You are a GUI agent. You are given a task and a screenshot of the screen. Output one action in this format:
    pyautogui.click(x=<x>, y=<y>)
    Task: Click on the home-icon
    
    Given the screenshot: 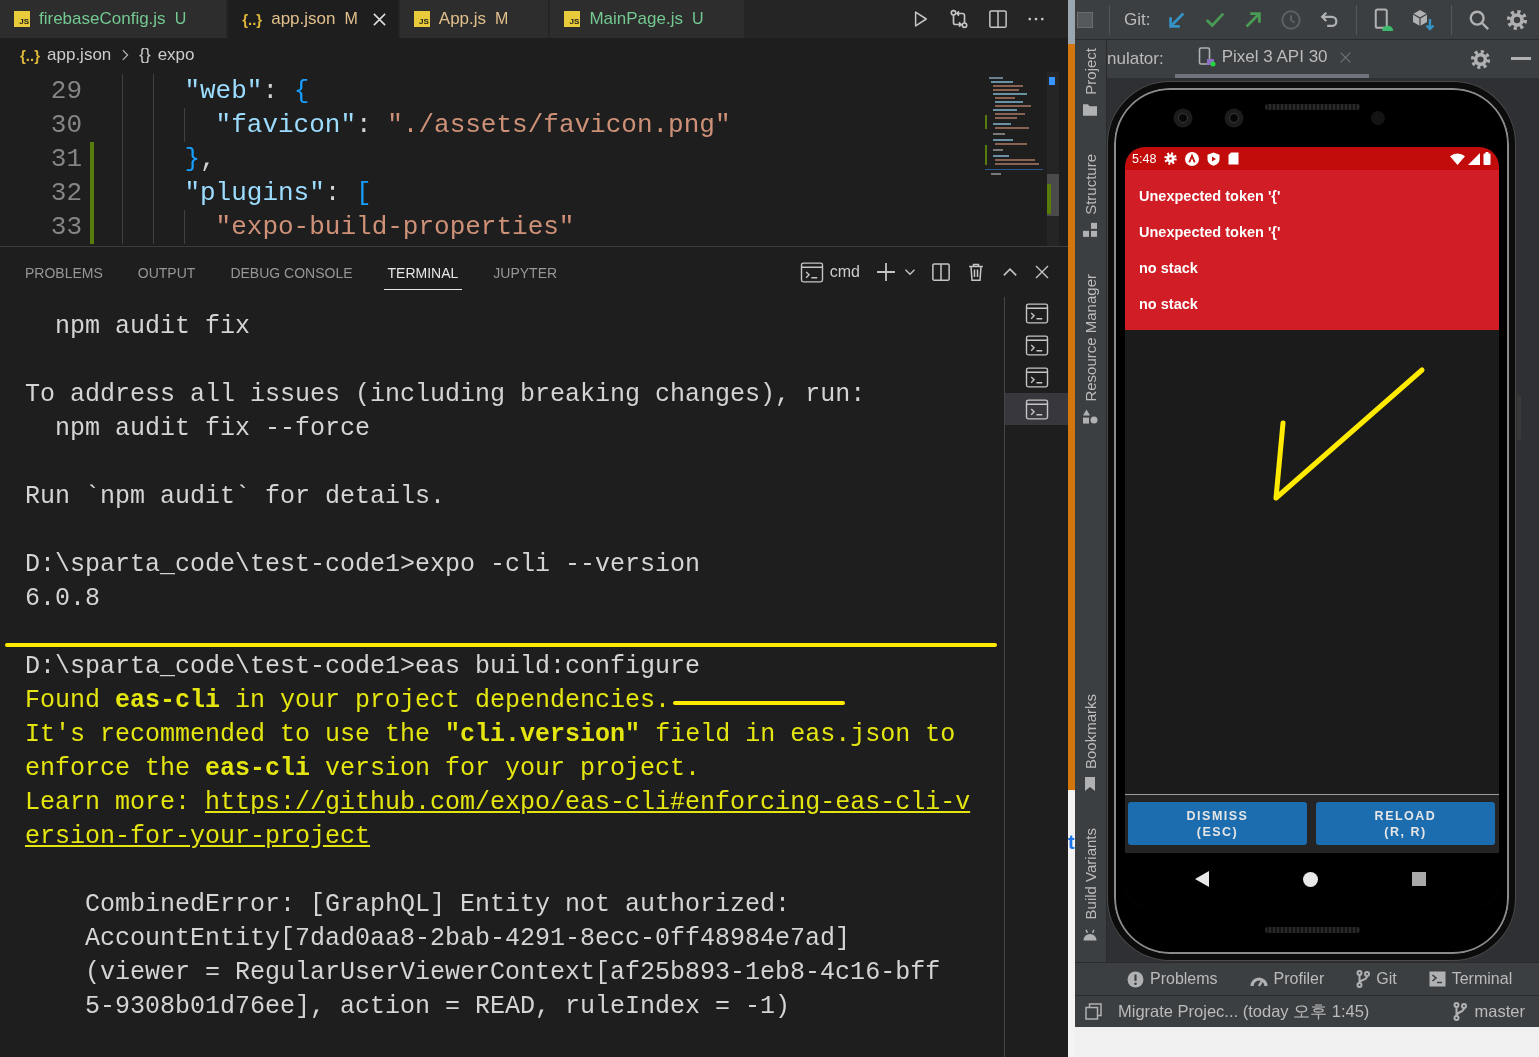 What is the action you would take?
    pyautogui.click(x=1310, y=879)
    